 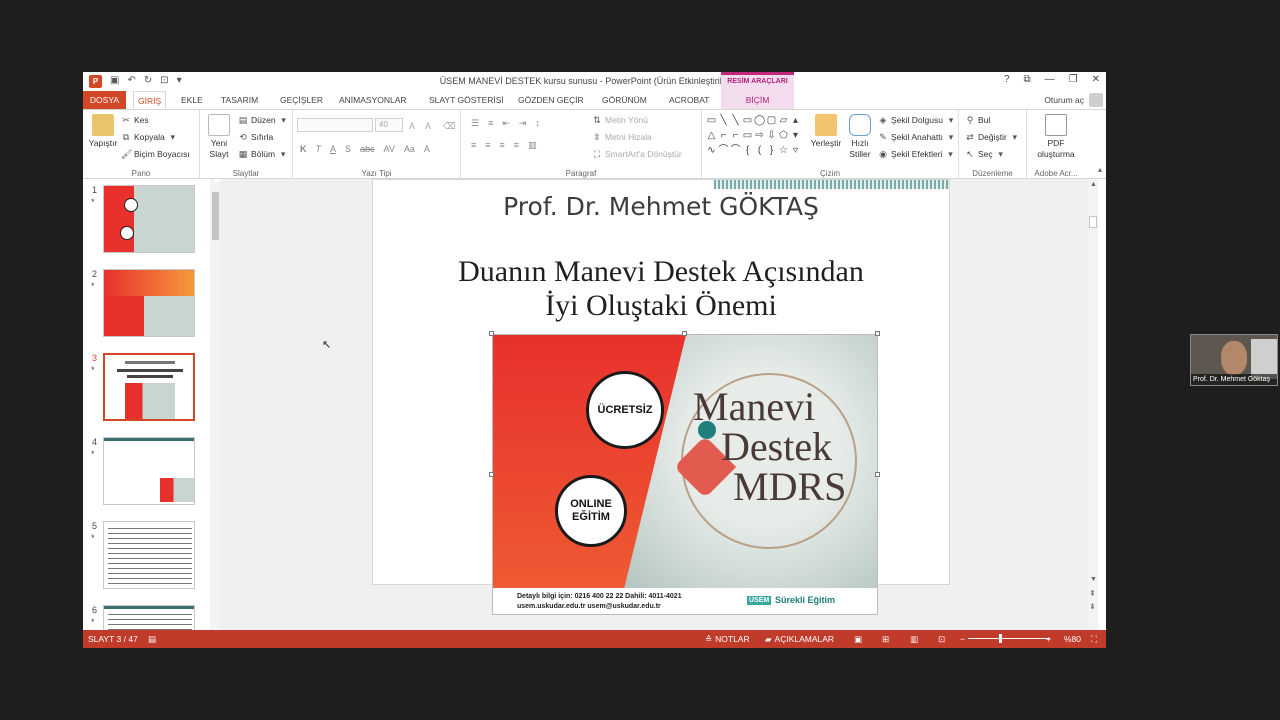 I want to click on clear-format-icon: ⌫, so click(x=449, y=126).